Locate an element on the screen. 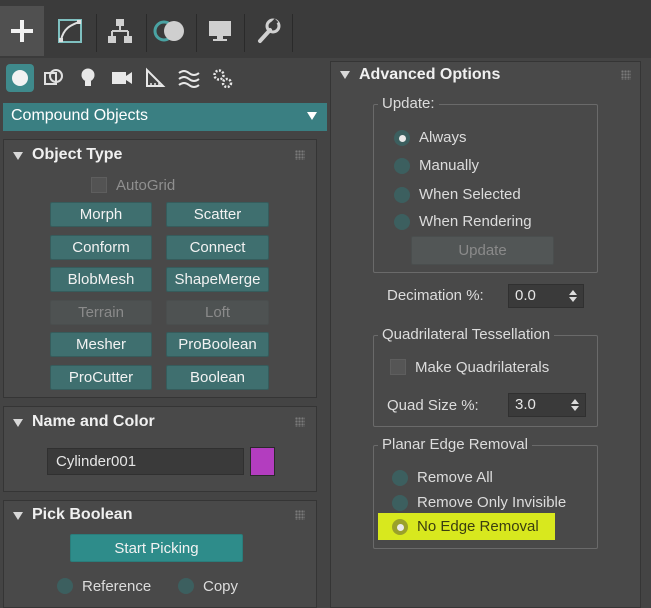 This screenshot has height=608, width=651. dropdown-arrow-icon is located at coordinates (312, 116).